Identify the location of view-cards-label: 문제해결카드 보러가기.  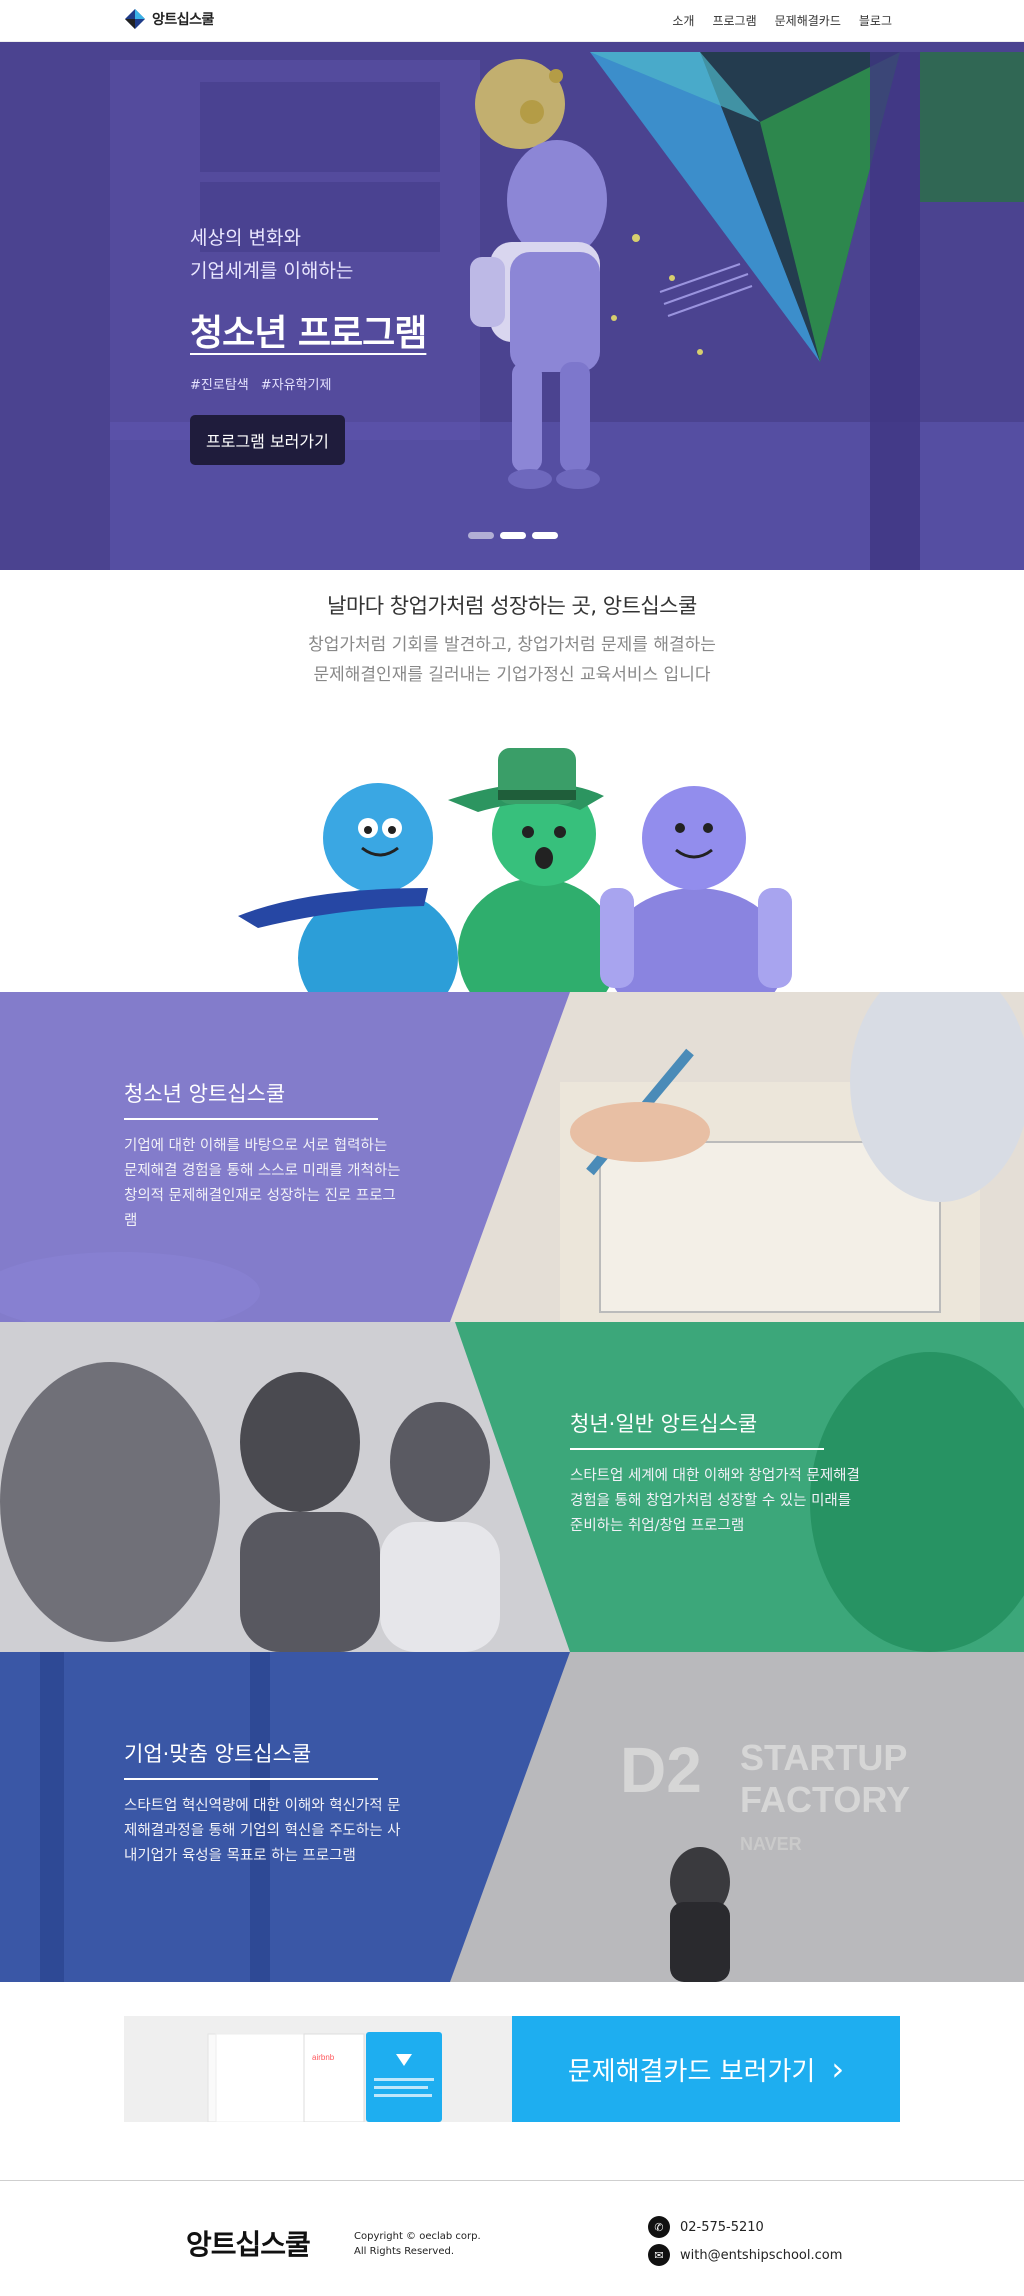
(691, 2071).